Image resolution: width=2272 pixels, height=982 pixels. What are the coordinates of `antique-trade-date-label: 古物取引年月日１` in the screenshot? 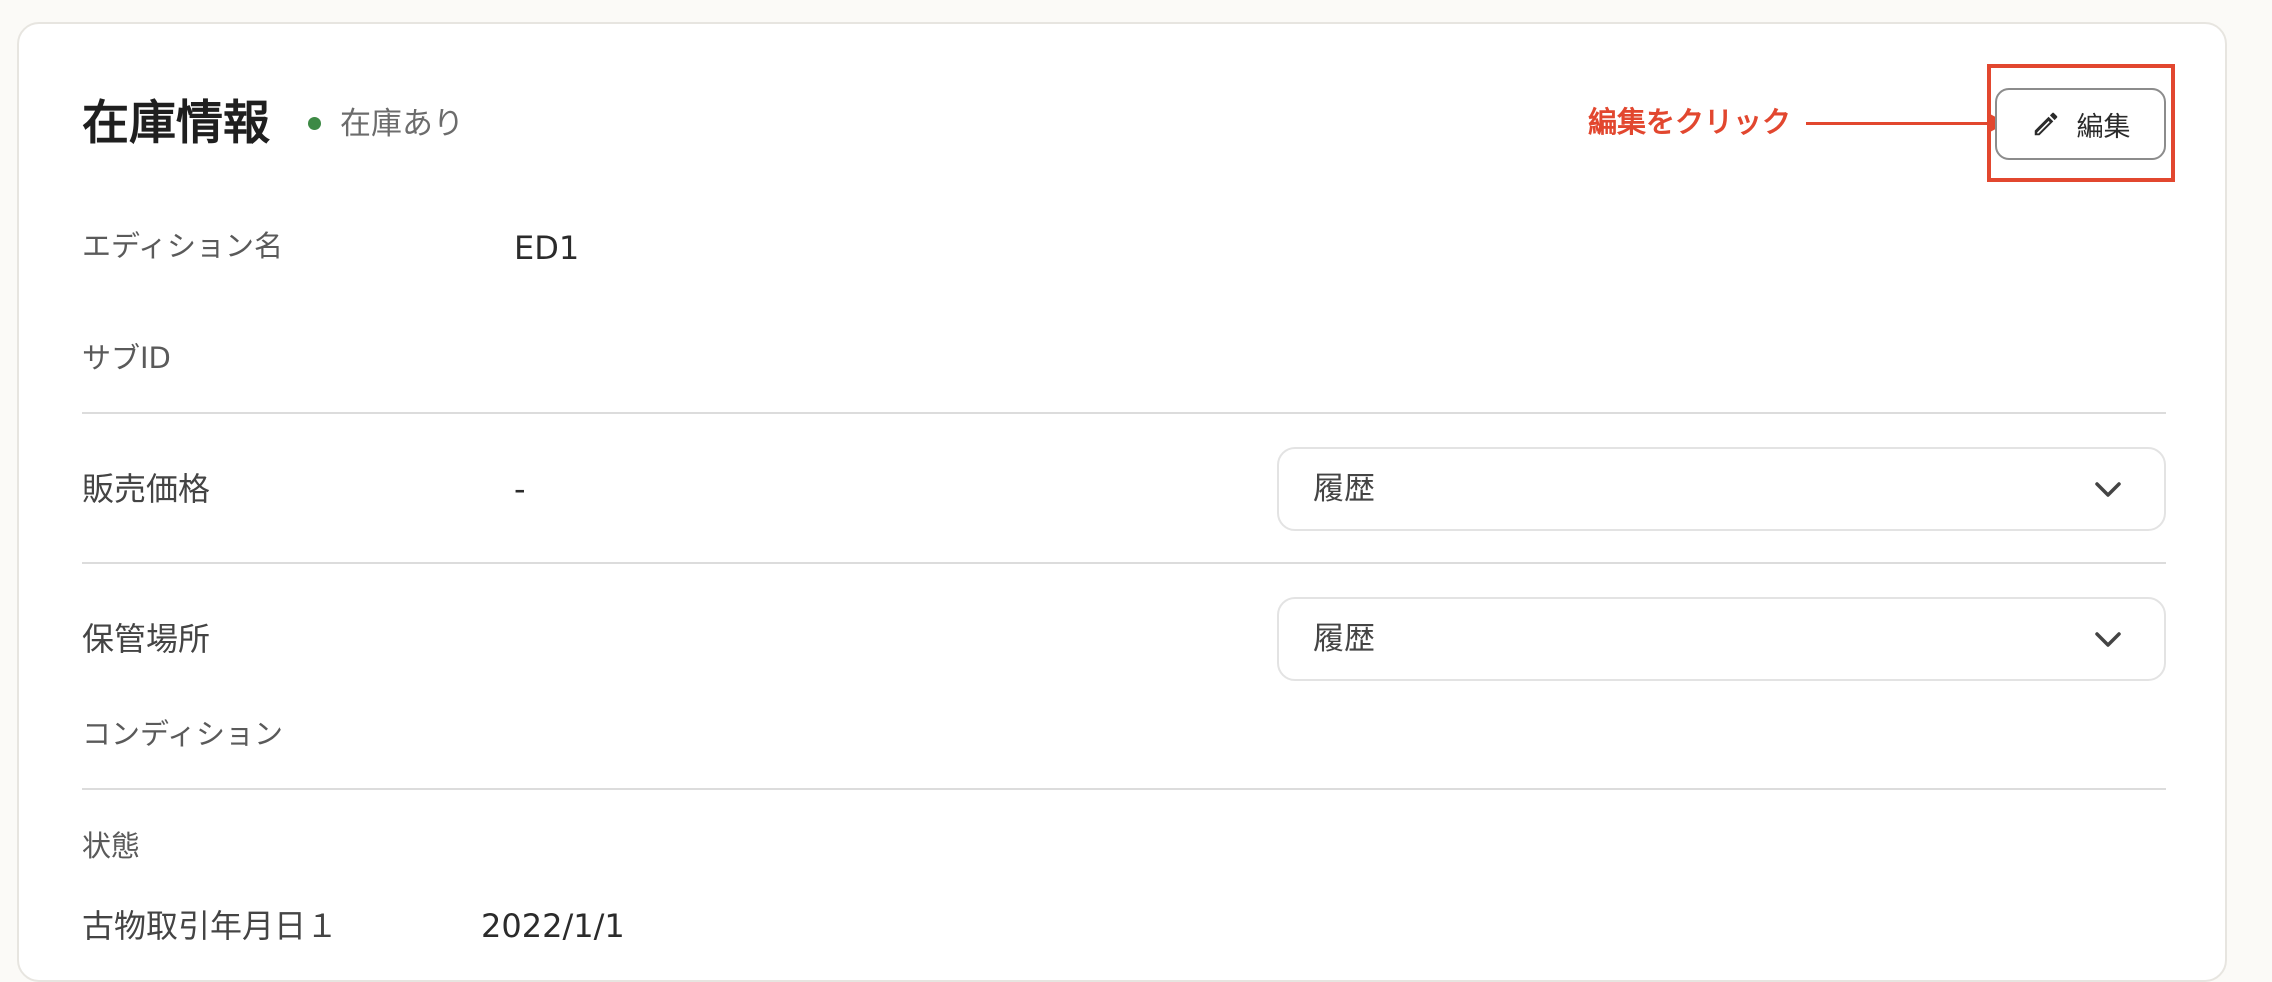 It's located at (210, 926).